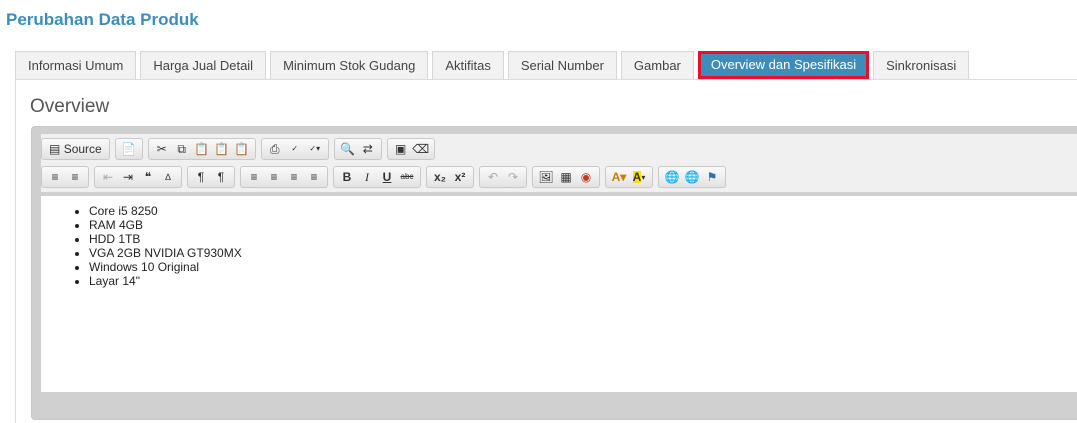 The width and height of the screenshot is (1077, 423). I want to click on paste-button: 📋, so click(202, 149).